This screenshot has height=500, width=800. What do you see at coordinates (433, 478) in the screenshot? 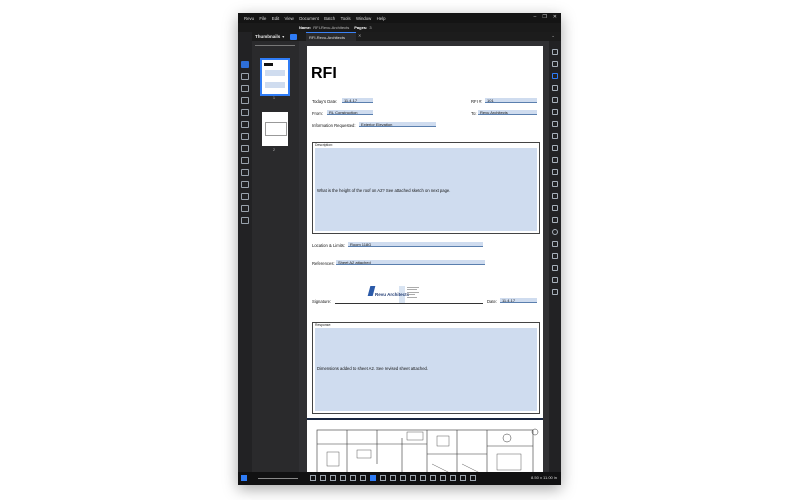
I see `first-page-icon` at bounding box center [433, 478].